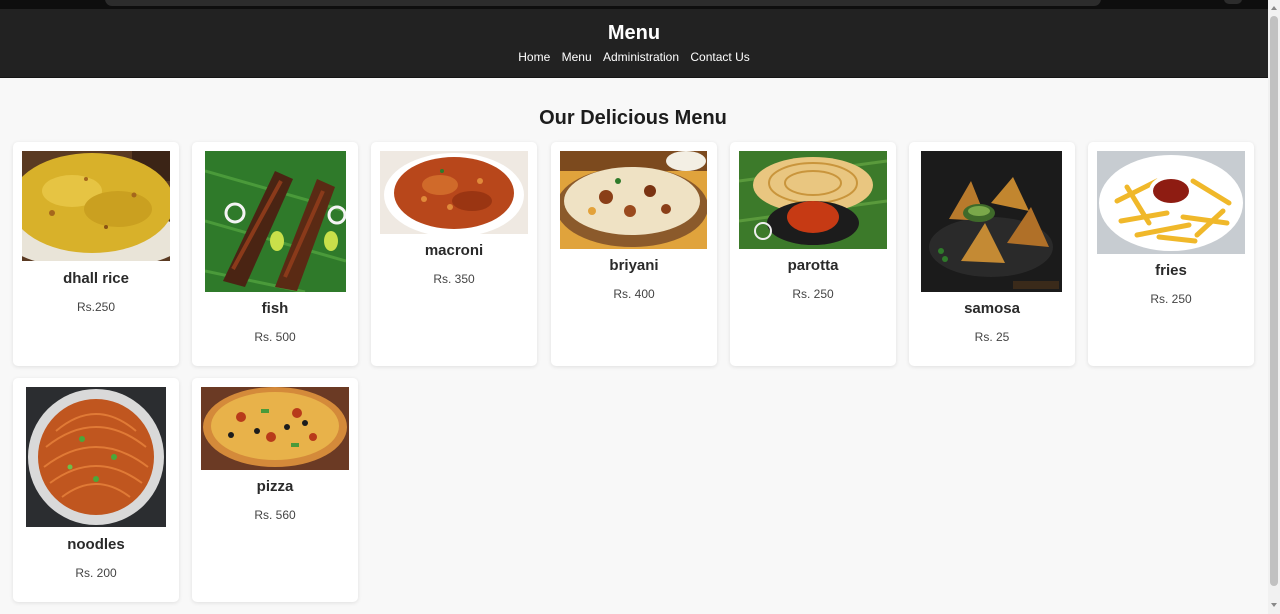  I want to click on menu-item-name: briyani, so click(634, 265).